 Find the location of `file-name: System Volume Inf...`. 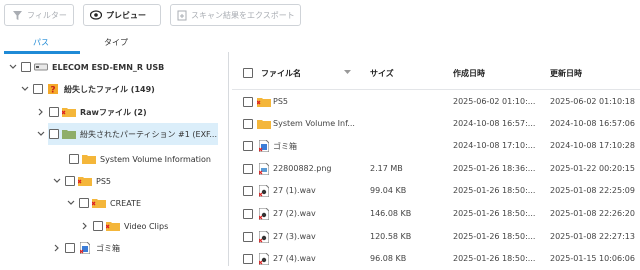

file-name: System Volume Inf... is located at coordinates (314, 123).